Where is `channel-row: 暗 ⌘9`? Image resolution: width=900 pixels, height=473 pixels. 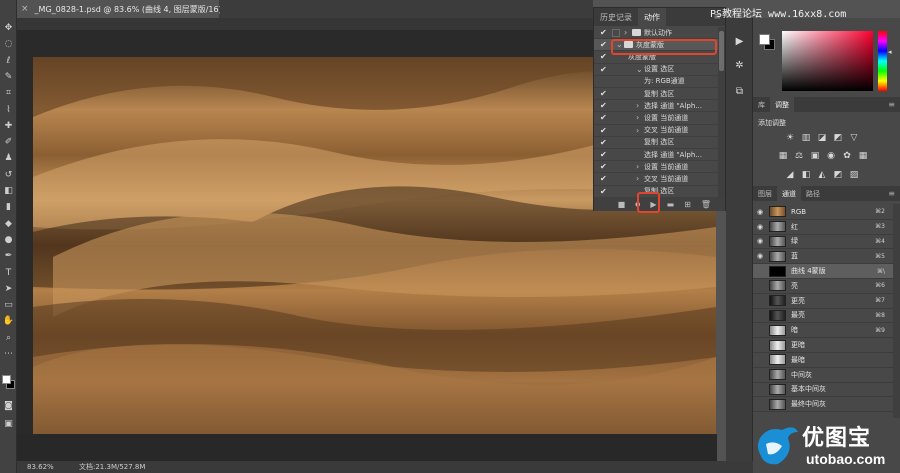
channel-row: 暗 ⌘9 is located at coordinates (823, 331).